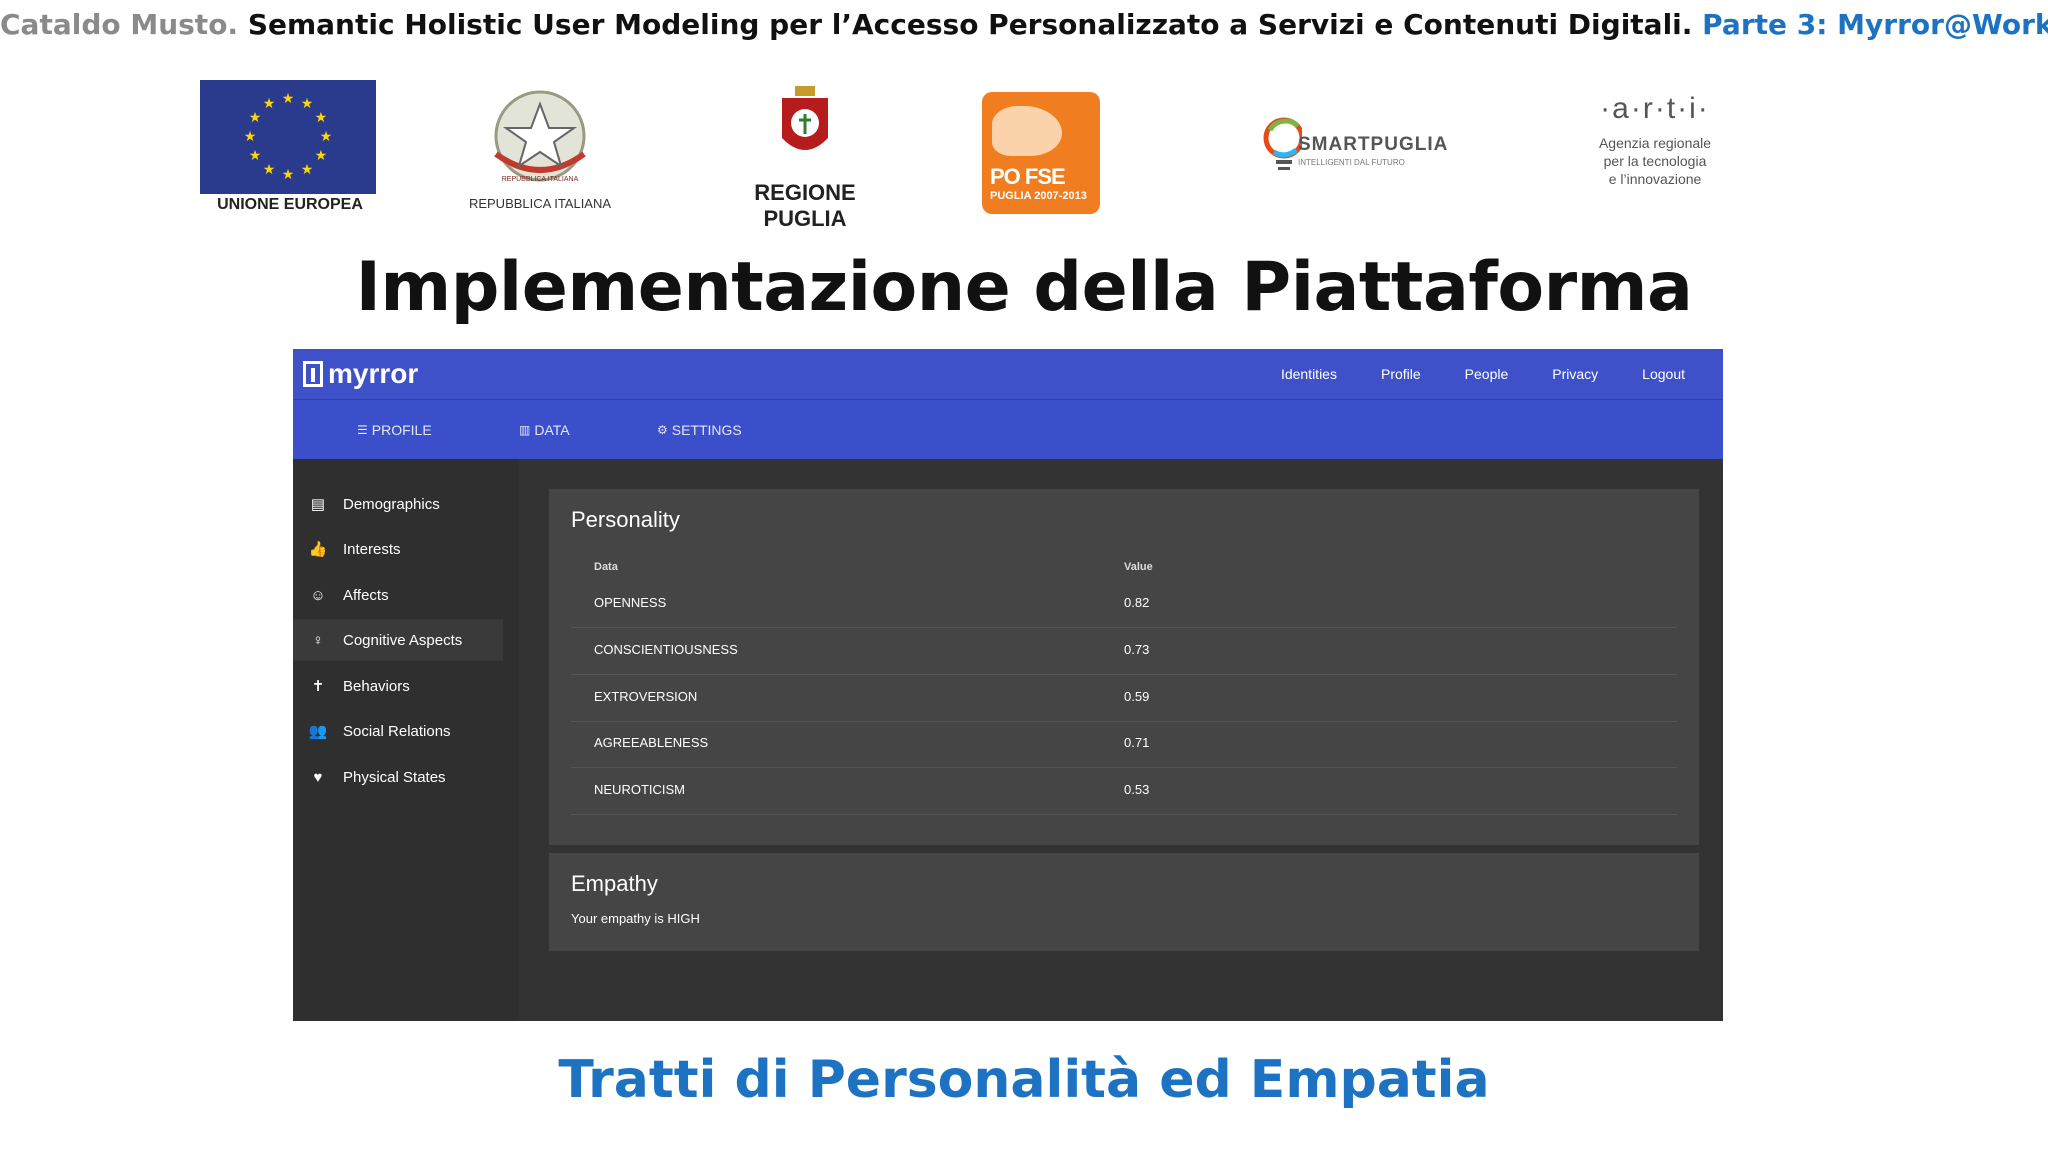 This screenshot has width=2048, height=1152. I want to click on sidebar-item-physical-states: ♥ Physical States, so click(398, 777).